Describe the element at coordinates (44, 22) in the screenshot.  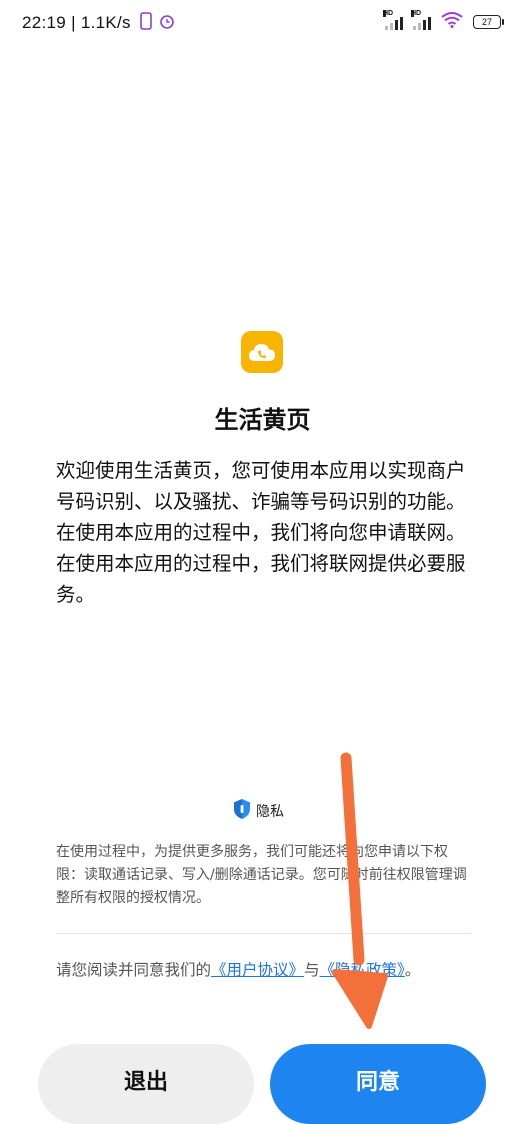
I see `clock-text: 22:19` at that location.